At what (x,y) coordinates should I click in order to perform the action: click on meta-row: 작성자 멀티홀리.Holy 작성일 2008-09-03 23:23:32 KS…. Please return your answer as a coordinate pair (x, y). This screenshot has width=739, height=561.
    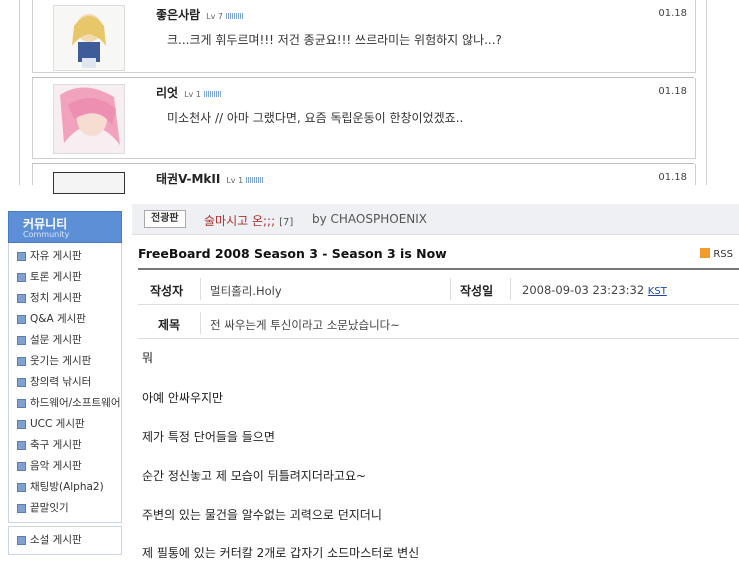
    Looking at the image, I should click on (438, 289).